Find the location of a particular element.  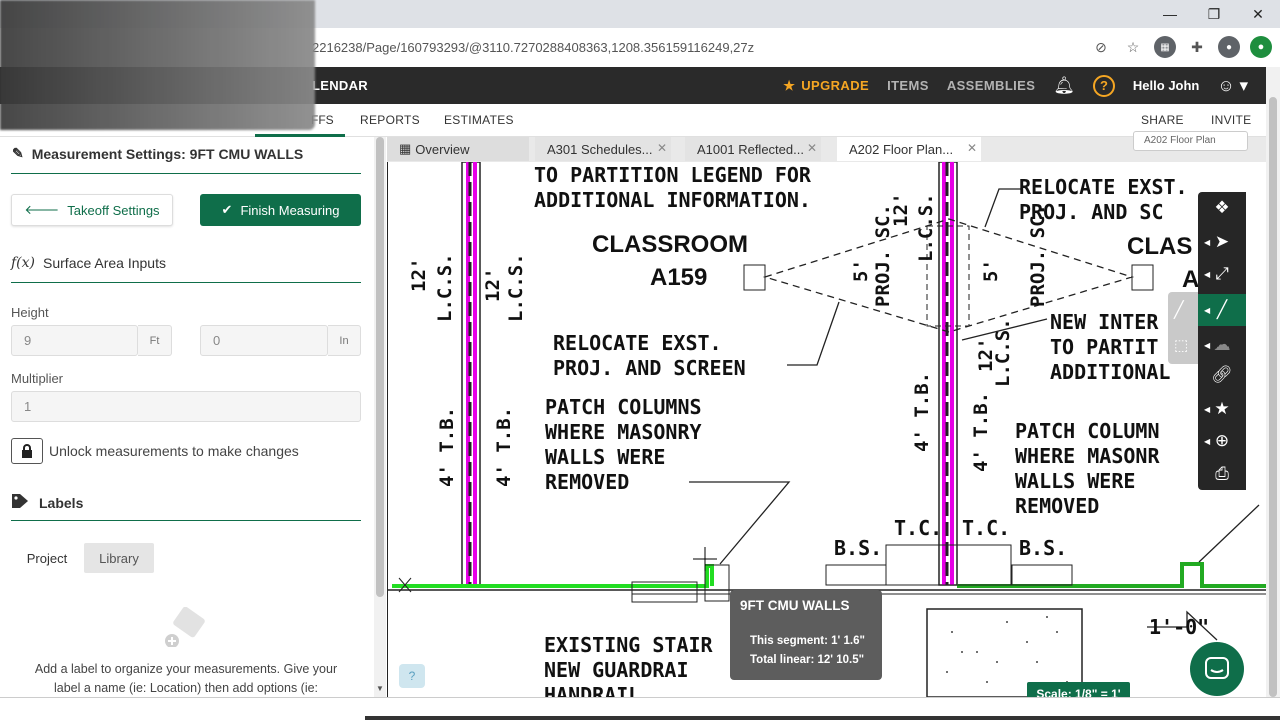

user-avatar-icon: ☺ ▾ is located at coordinates (1232, 86).